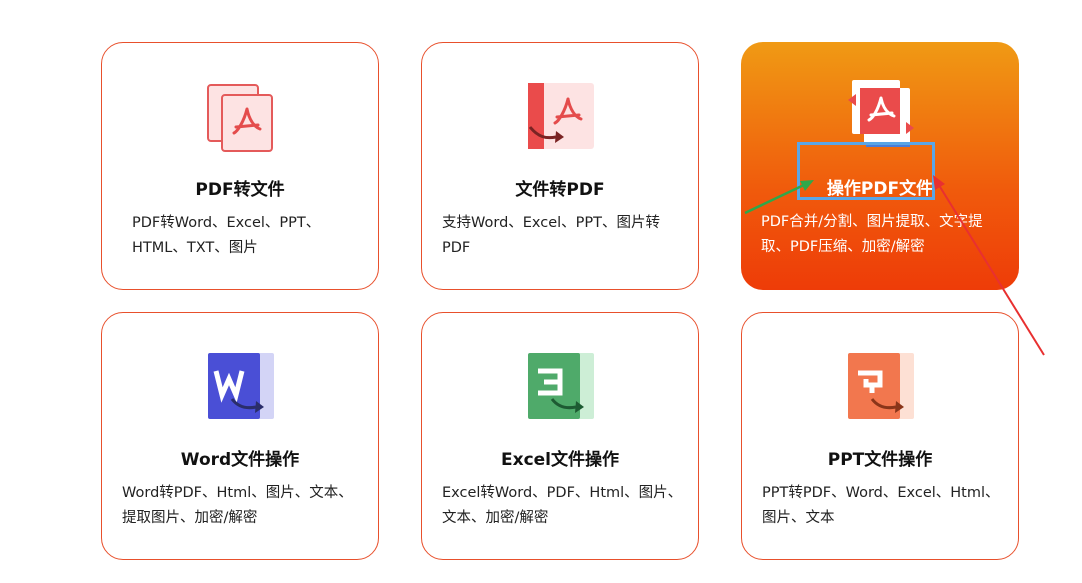  Describe the element at coordinates (562, 505) in the screenshot. I see `card-description: Excel转Word、PDF、Html、图片、 文本、加密/解密` at that location.